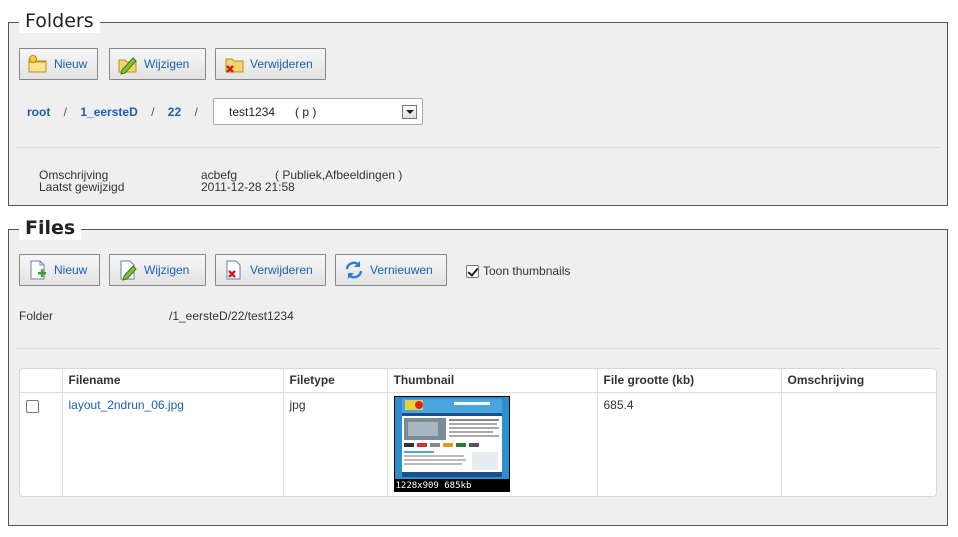 This screenshot has height=537, width=958. What do you see at coordinates (71, 270) in the screenshot?
I see `new-file-label: Nieuw` at bounding box center [71, 270].